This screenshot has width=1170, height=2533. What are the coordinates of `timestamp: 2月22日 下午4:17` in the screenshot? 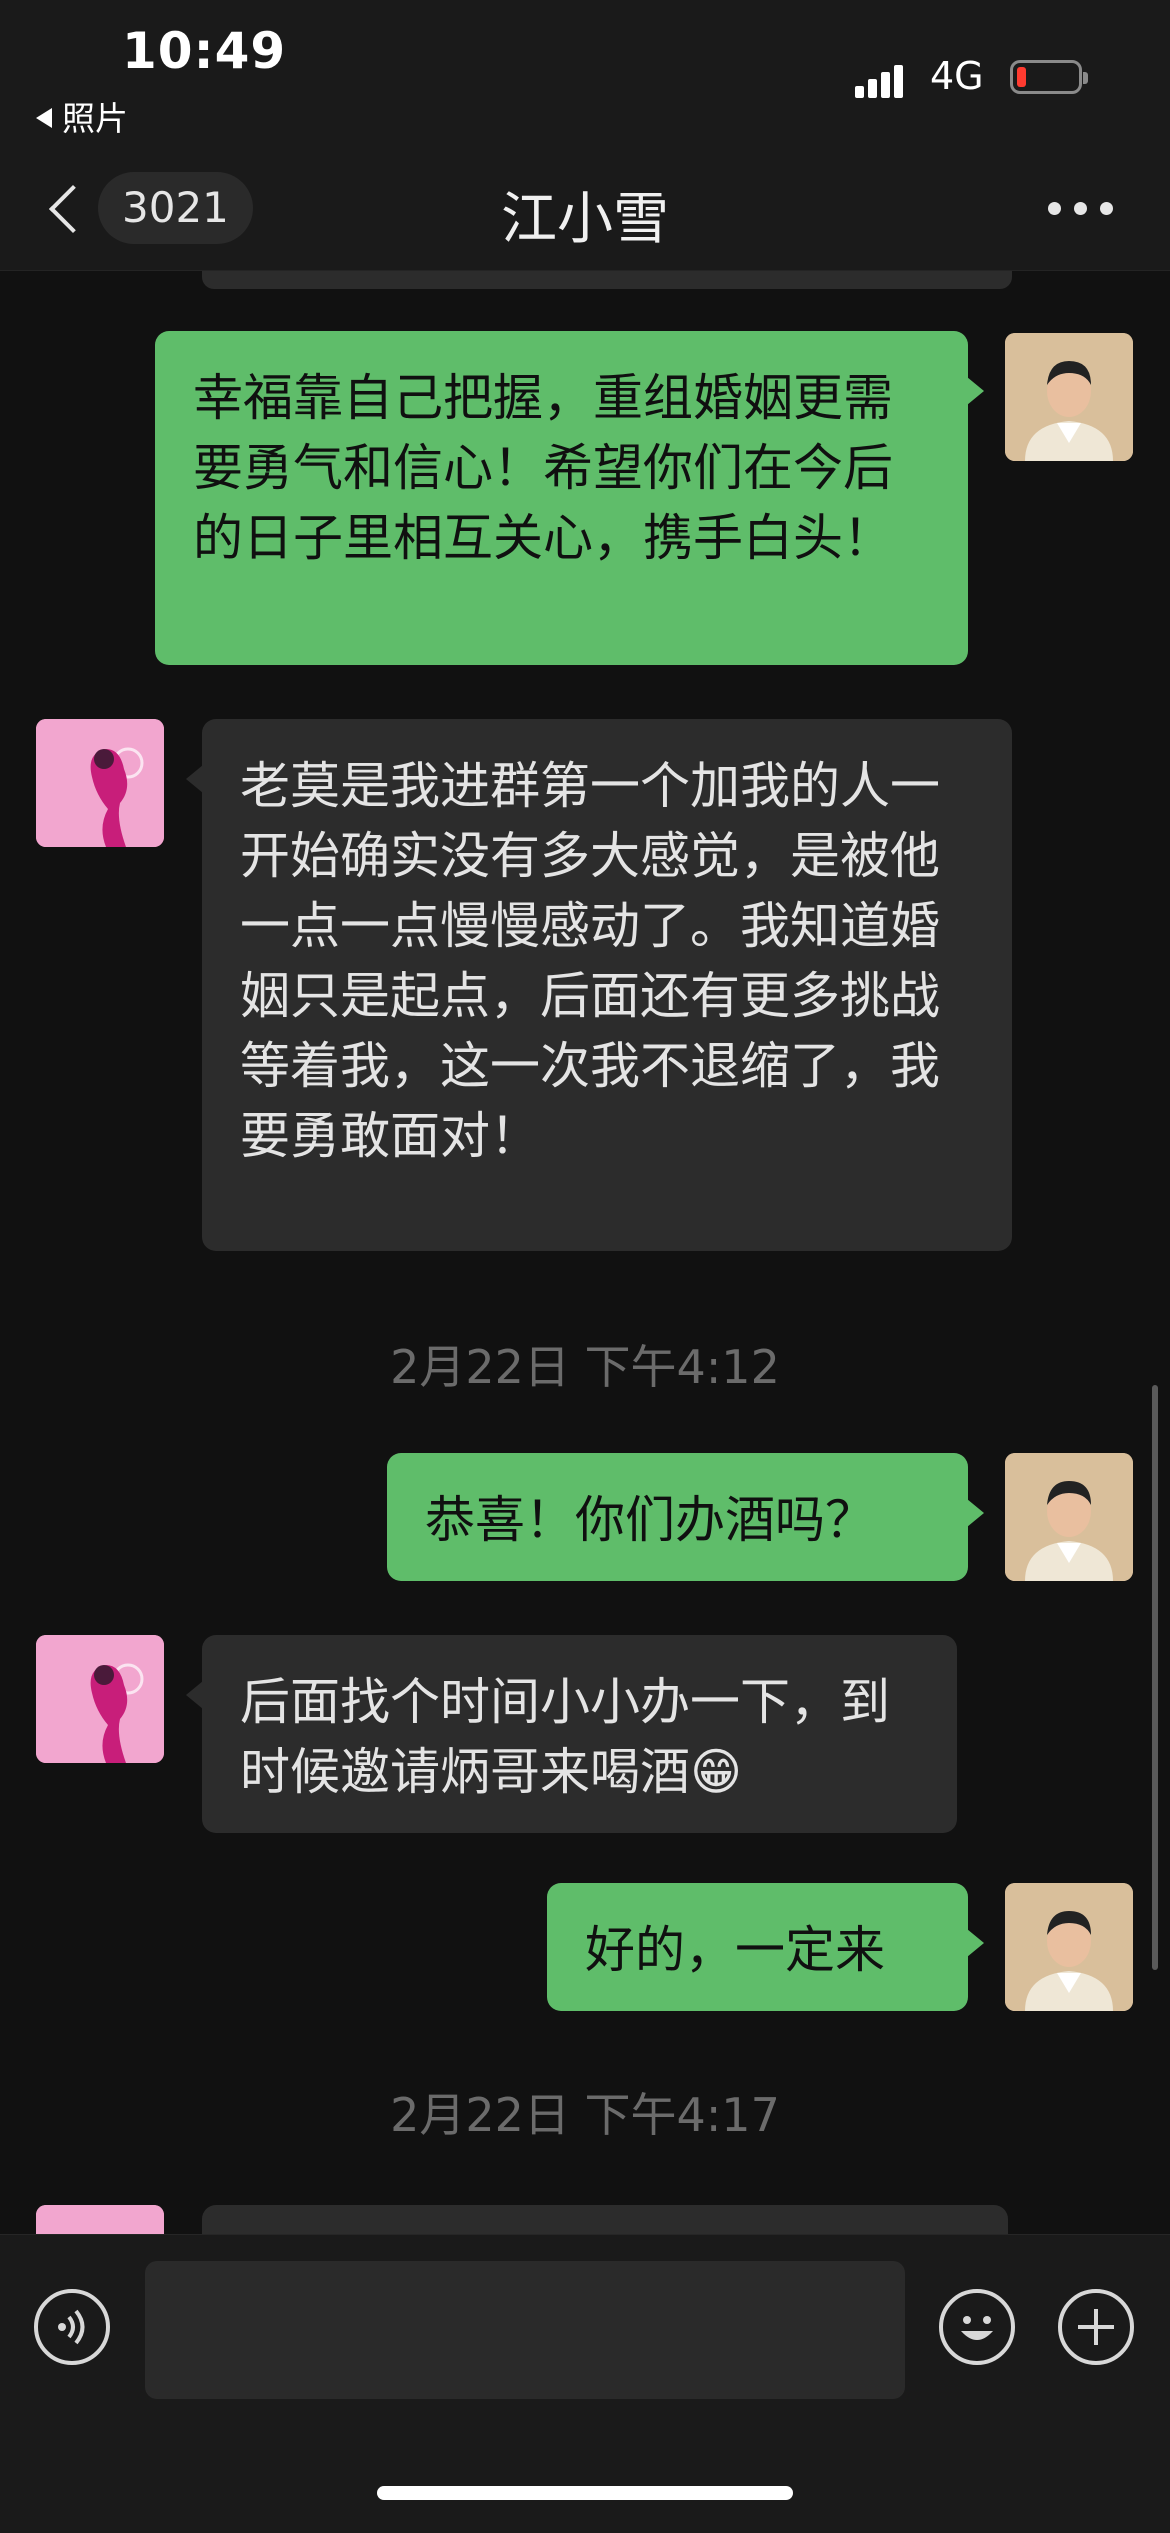 It's located at (585, 2115).